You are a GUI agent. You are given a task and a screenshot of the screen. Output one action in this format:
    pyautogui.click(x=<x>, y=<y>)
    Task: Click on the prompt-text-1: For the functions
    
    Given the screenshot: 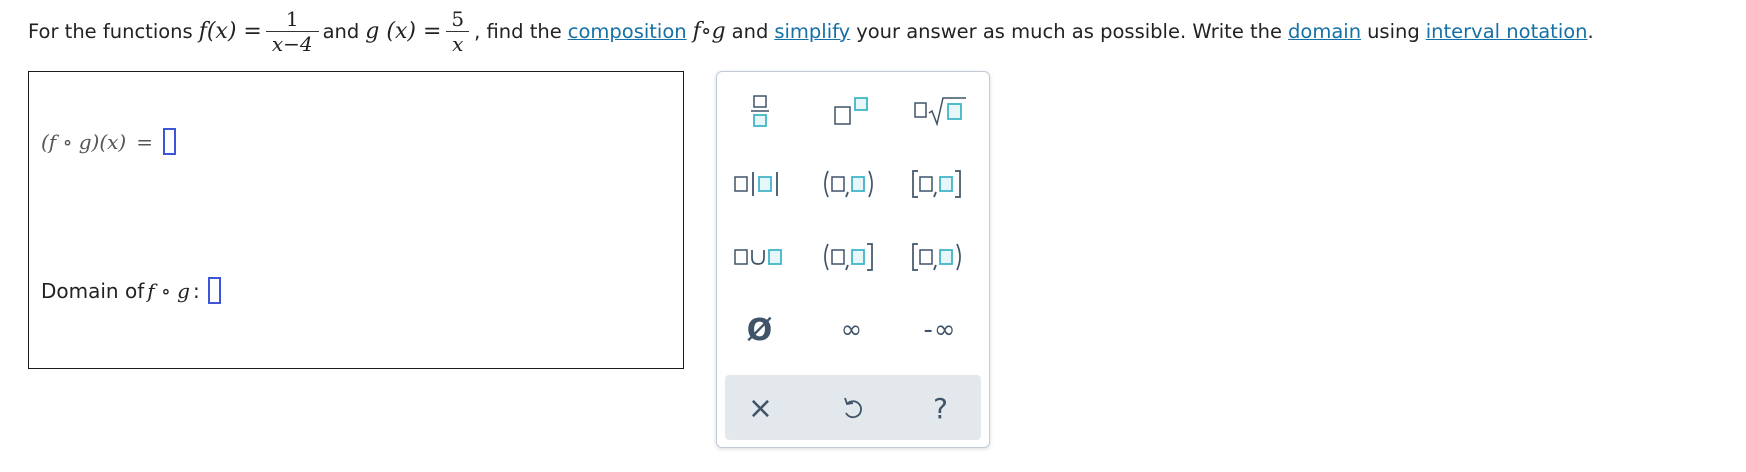 What is the action you would take?
    pyautogui.click(x=110, y=31)
    